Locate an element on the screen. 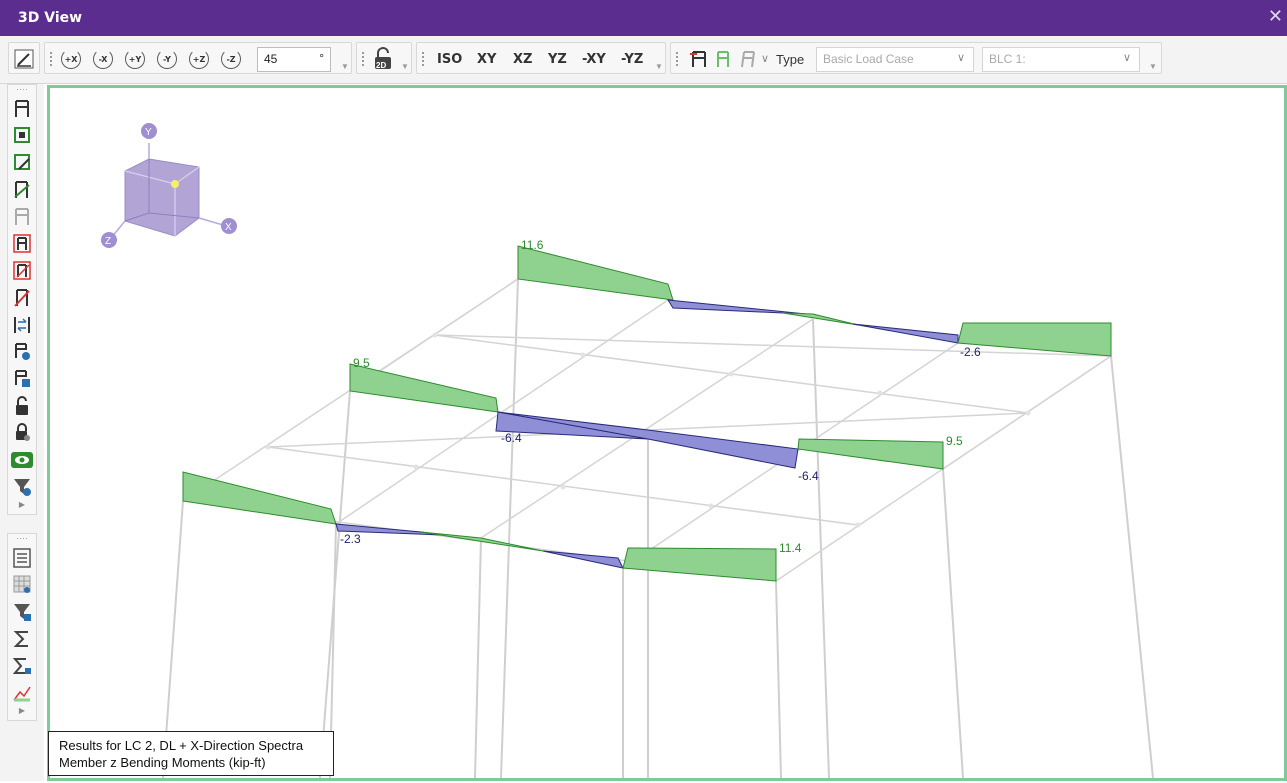 The width and height of the screenshot is (1287, 783). member-diagram-red-icon is located at coordinates (698, 59).